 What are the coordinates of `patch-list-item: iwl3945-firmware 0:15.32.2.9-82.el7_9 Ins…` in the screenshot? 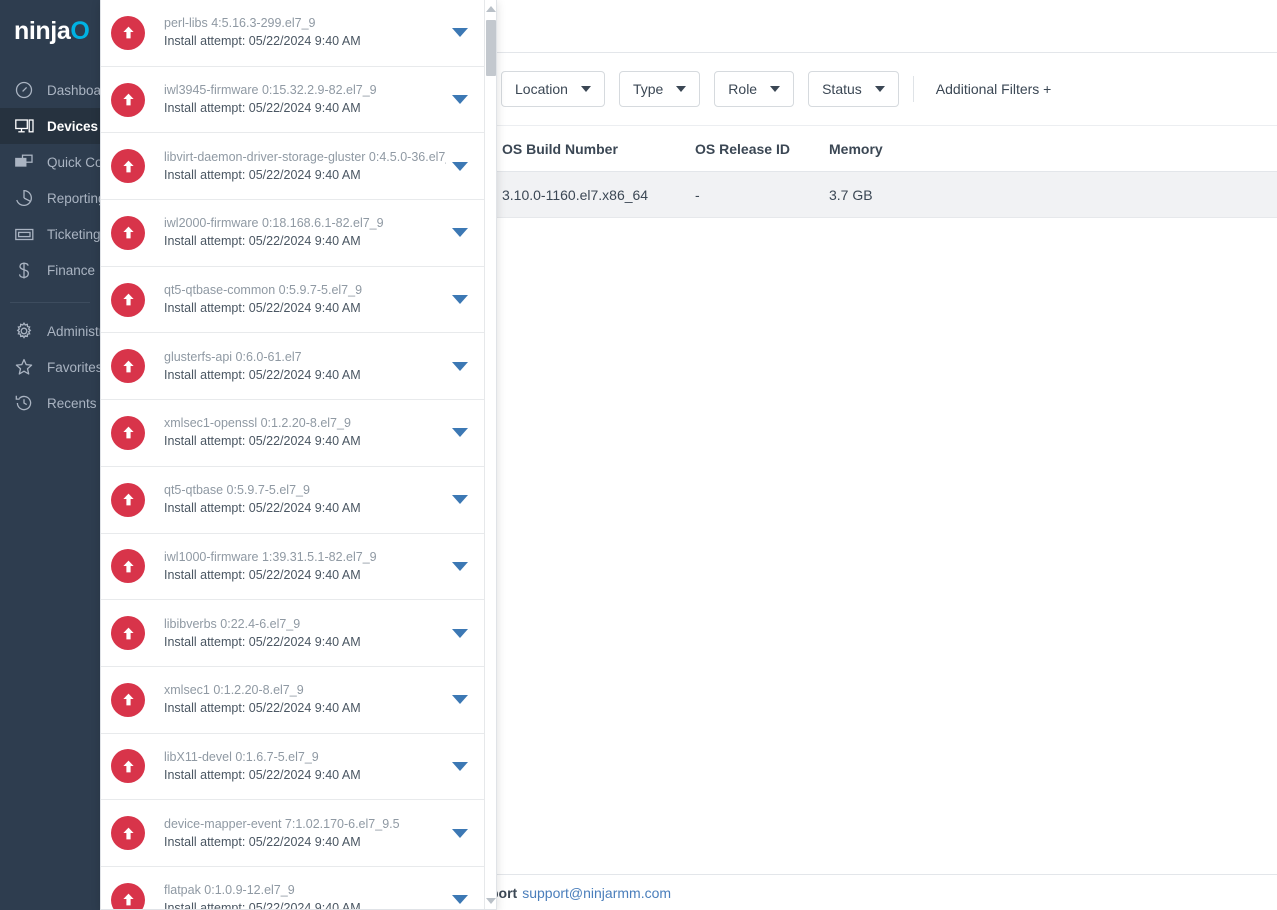 It's located at (293, 100).